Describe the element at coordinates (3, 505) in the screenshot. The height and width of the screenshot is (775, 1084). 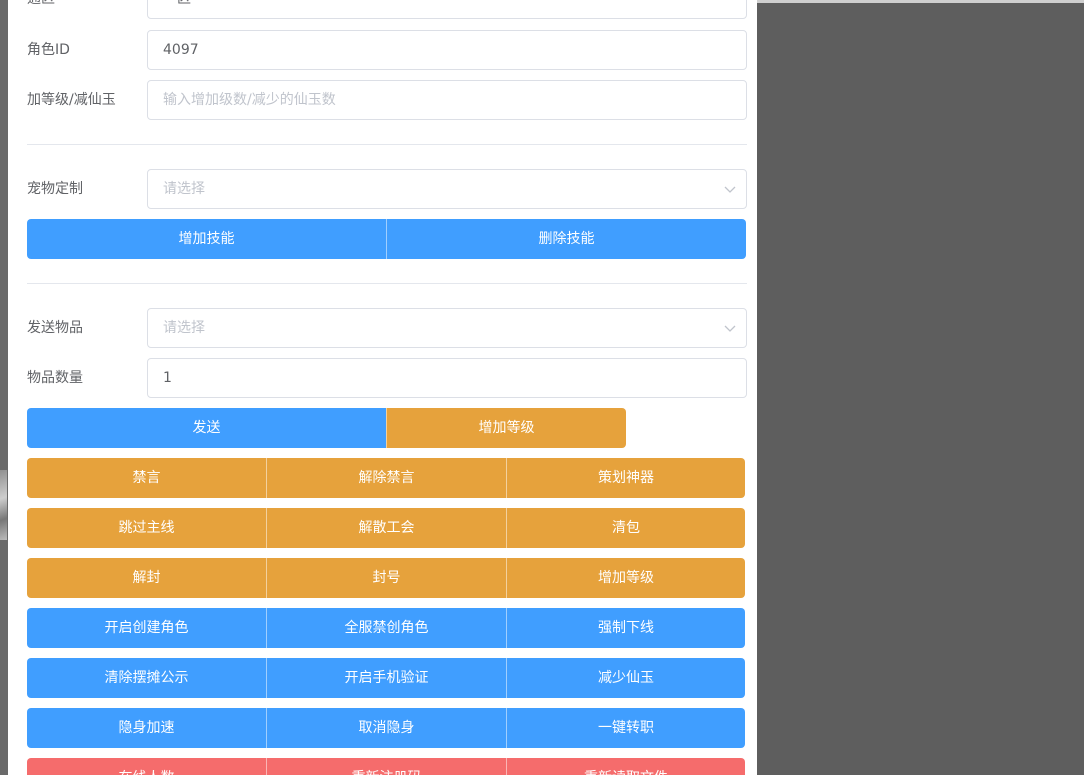
I see `background-decoration` at that location.